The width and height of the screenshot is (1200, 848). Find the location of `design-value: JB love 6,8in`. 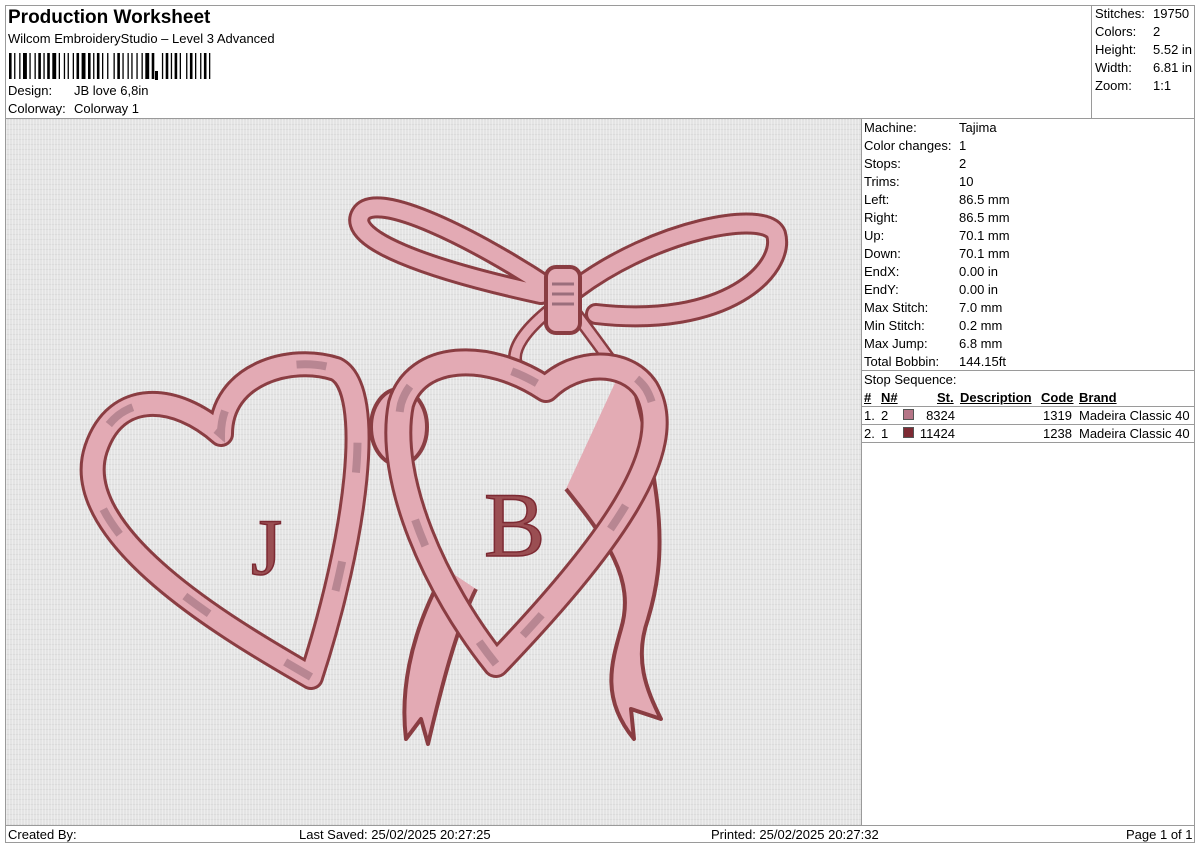

design-value: JB love 6,8in is located at coordinates (111, 90).